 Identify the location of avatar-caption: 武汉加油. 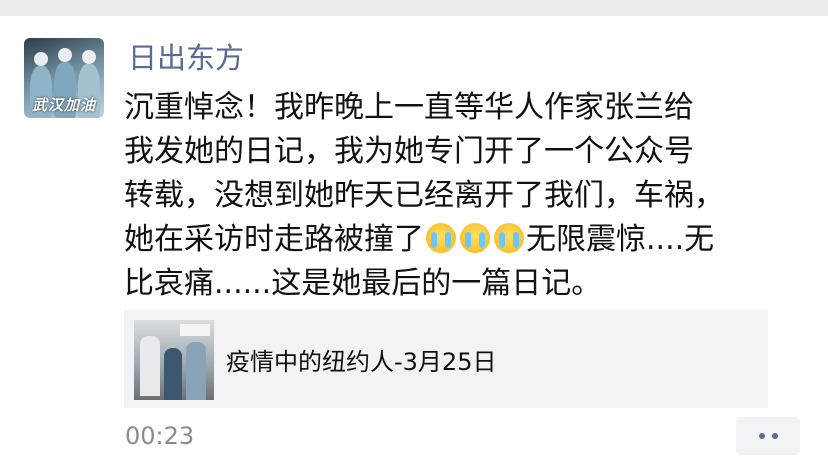
(64, 105).